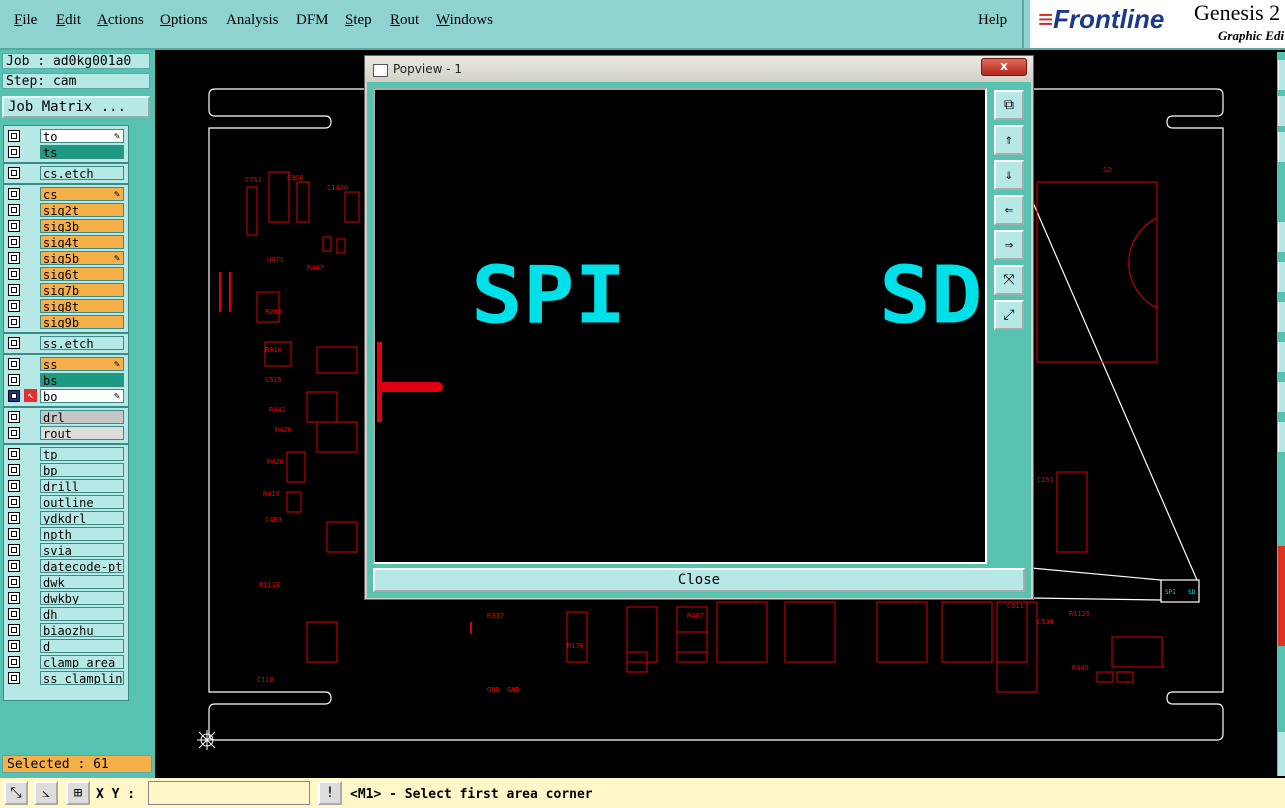  What do you see at coordinates (1009, 245) in the screenshot?
I see `pan-right-icon: ⇒` at bounding box center [1009, 245].